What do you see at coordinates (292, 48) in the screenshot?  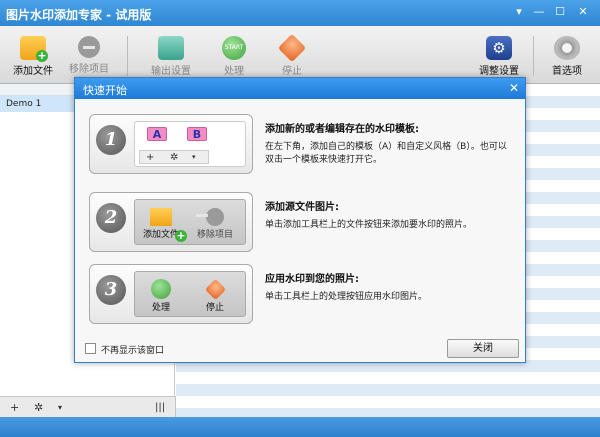 I see `stop-icon` at bounding box center [292, 48].